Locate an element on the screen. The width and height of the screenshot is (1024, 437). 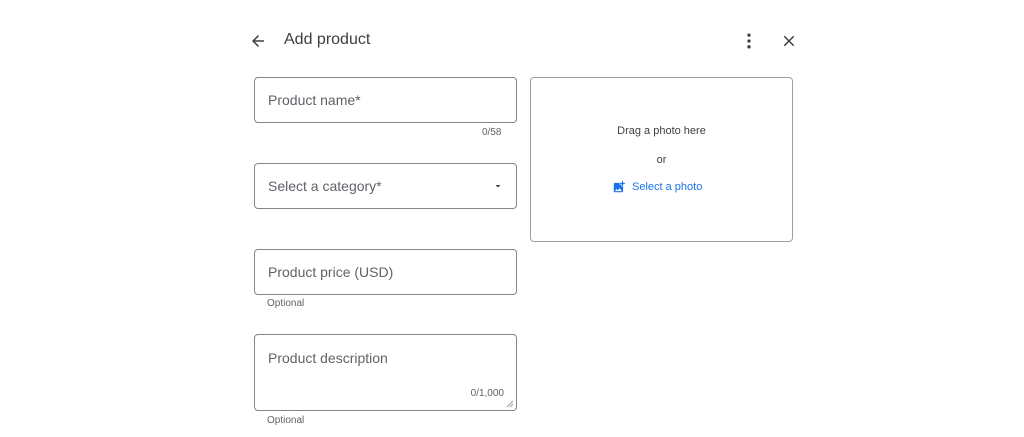
more-vert-icon is located at coordinates (749, 41).